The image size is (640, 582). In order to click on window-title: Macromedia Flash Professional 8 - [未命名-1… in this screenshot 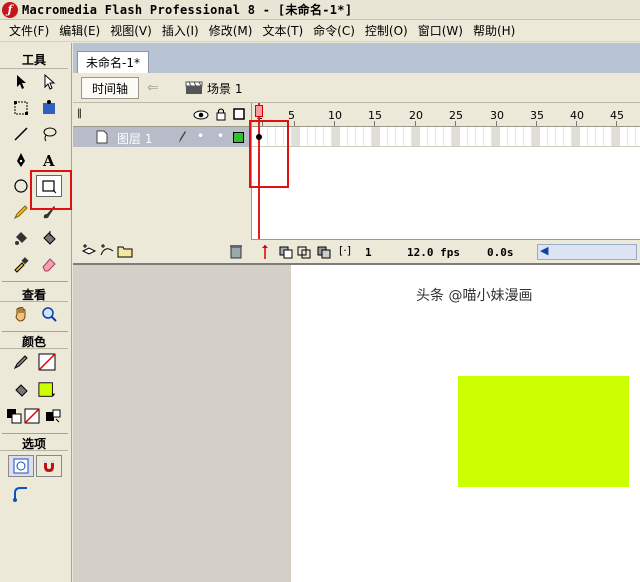, I will do `click(187, 10)`.